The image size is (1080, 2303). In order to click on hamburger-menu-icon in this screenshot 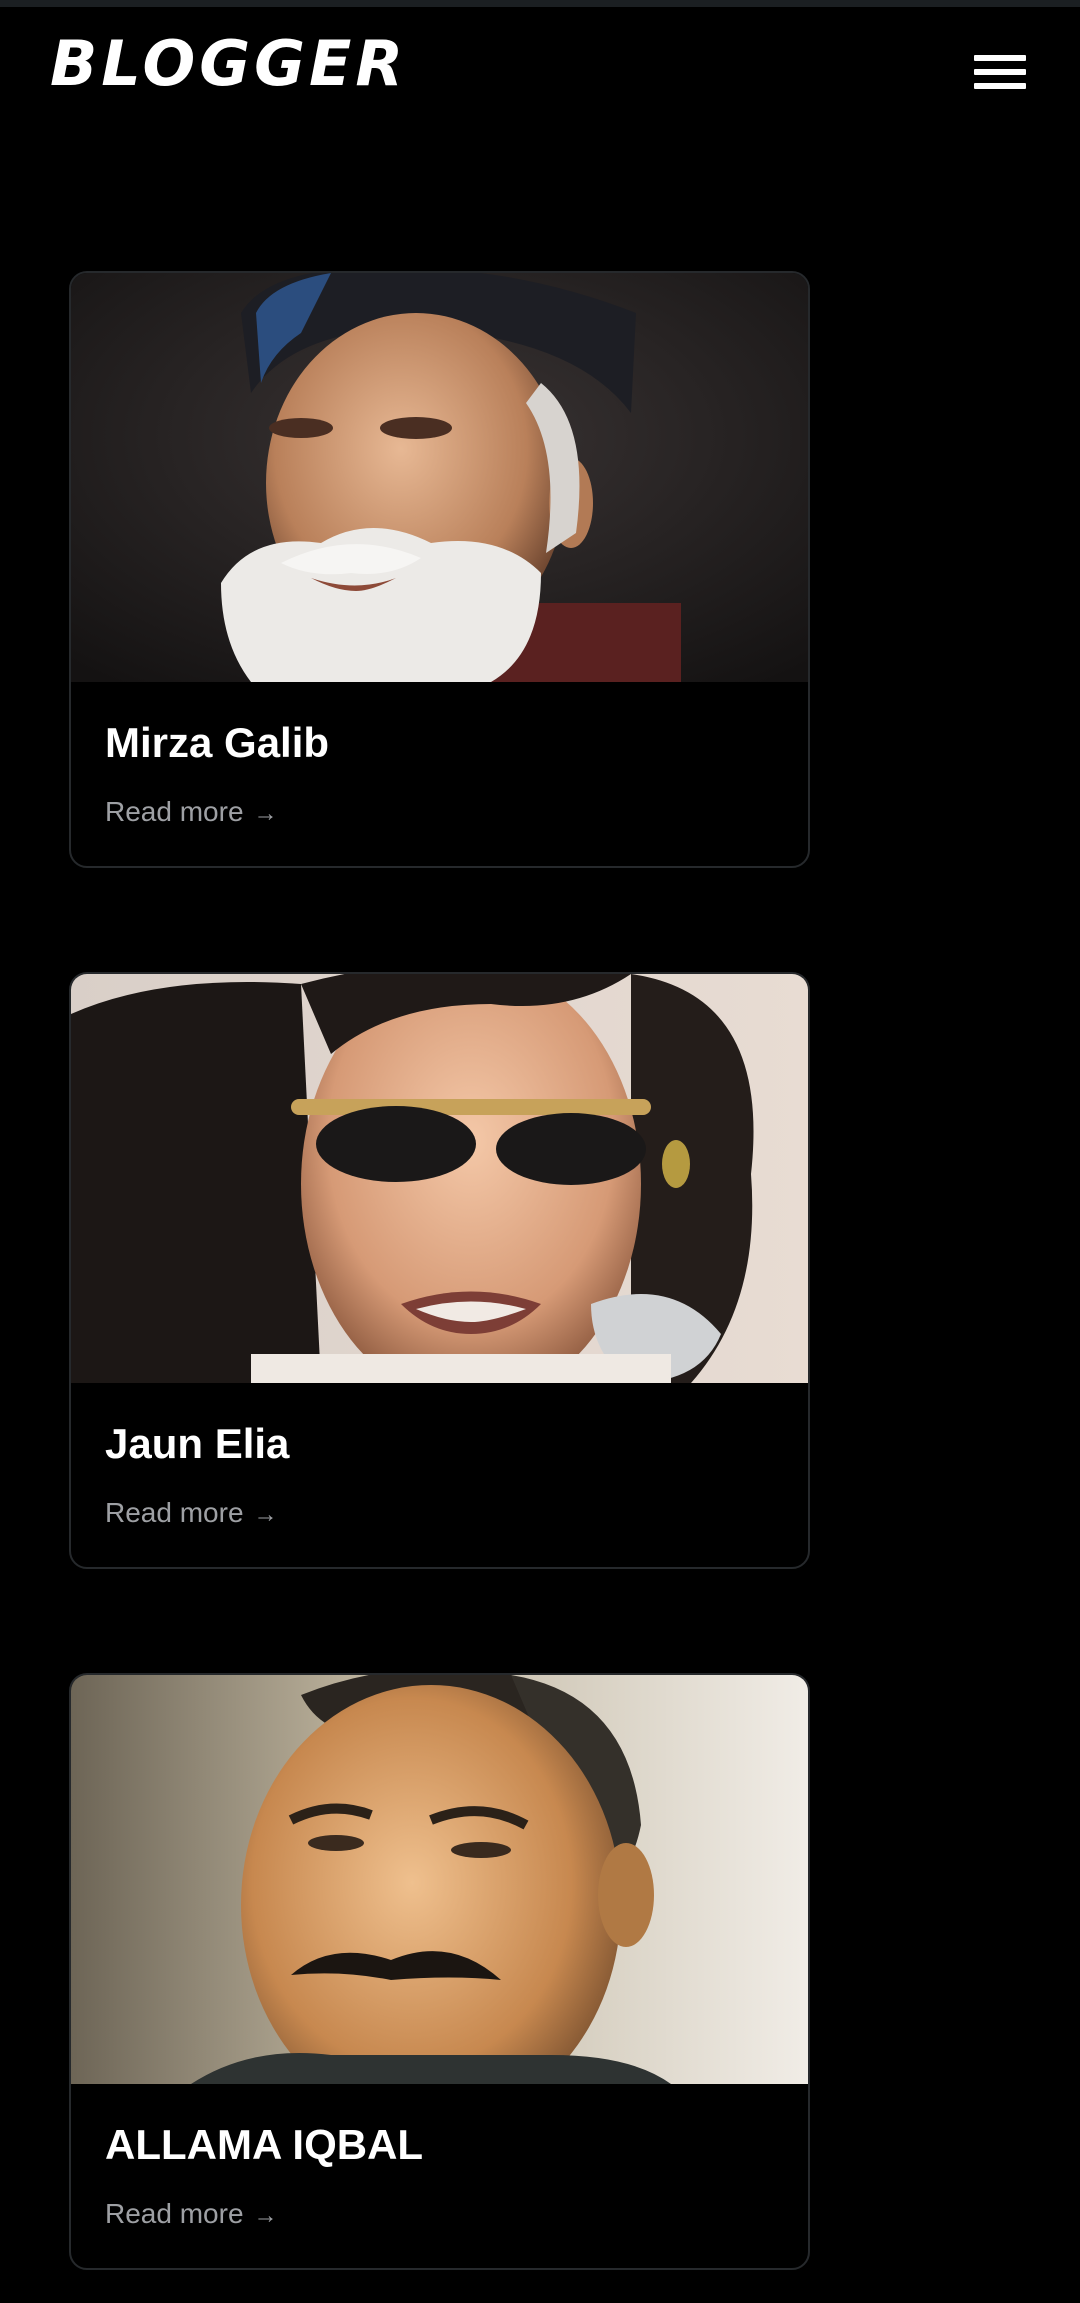, I will do `click(999, 73)`.